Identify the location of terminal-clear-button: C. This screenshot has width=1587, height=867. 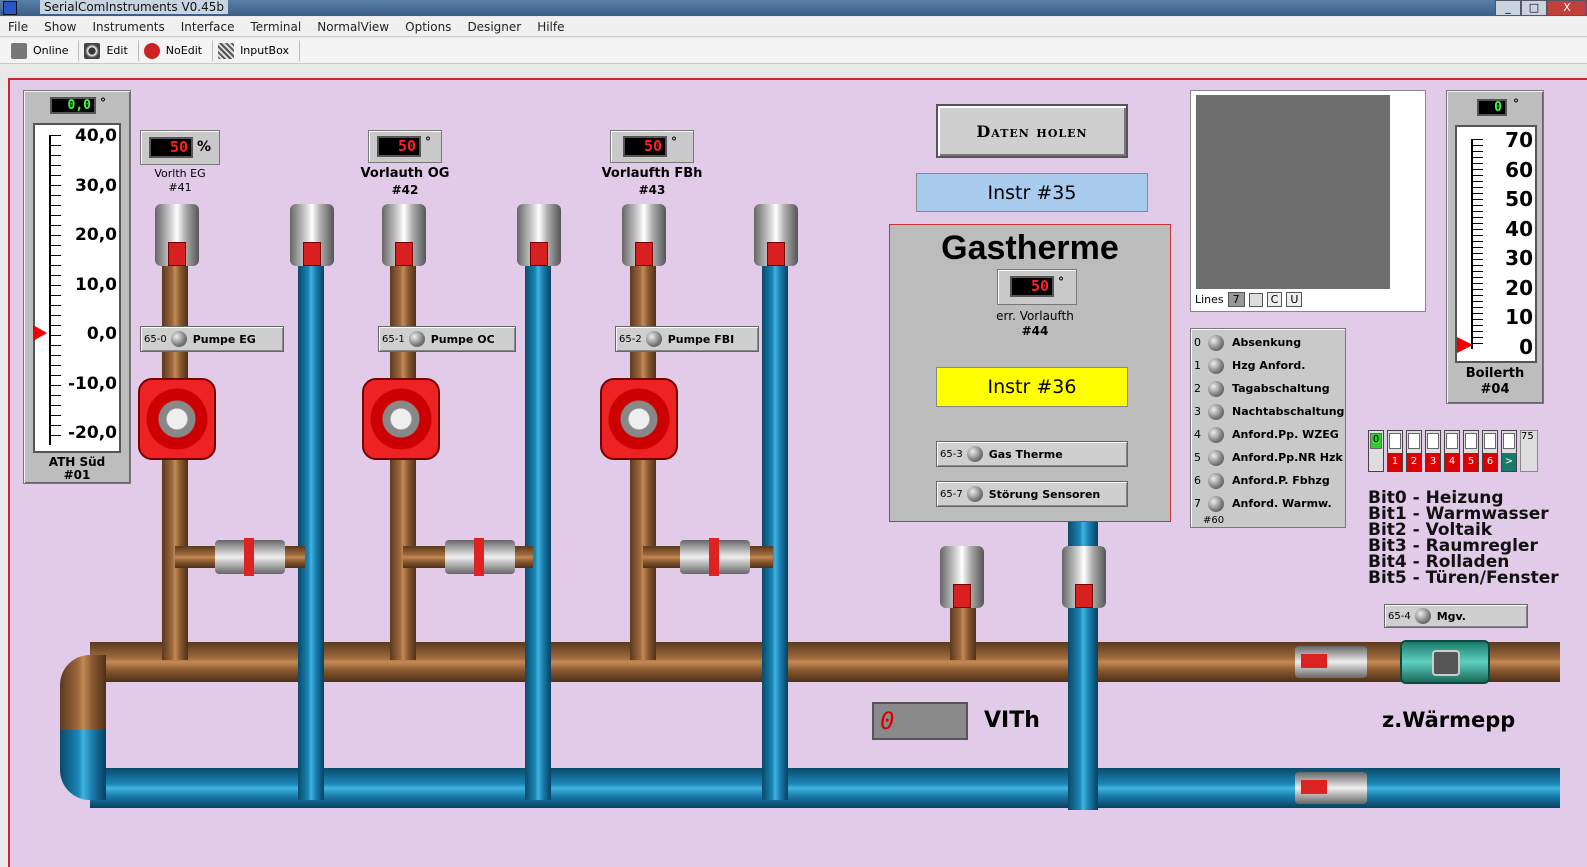
(1274, 299).